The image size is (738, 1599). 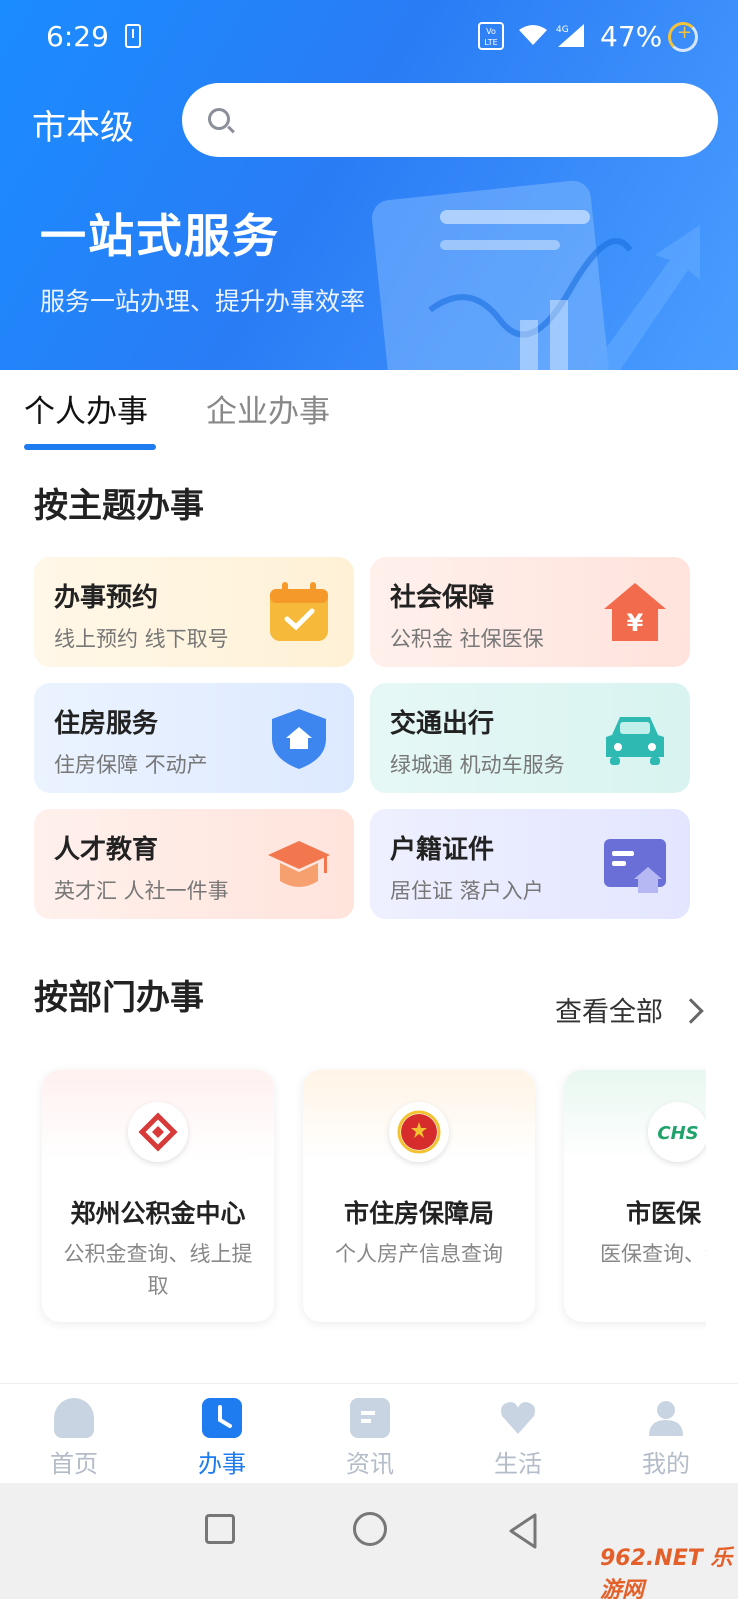 What do you see at coordinates (442, 598) in the screenshot?
I see `topic-title: 社会保障` at bounding box center [442, 598].